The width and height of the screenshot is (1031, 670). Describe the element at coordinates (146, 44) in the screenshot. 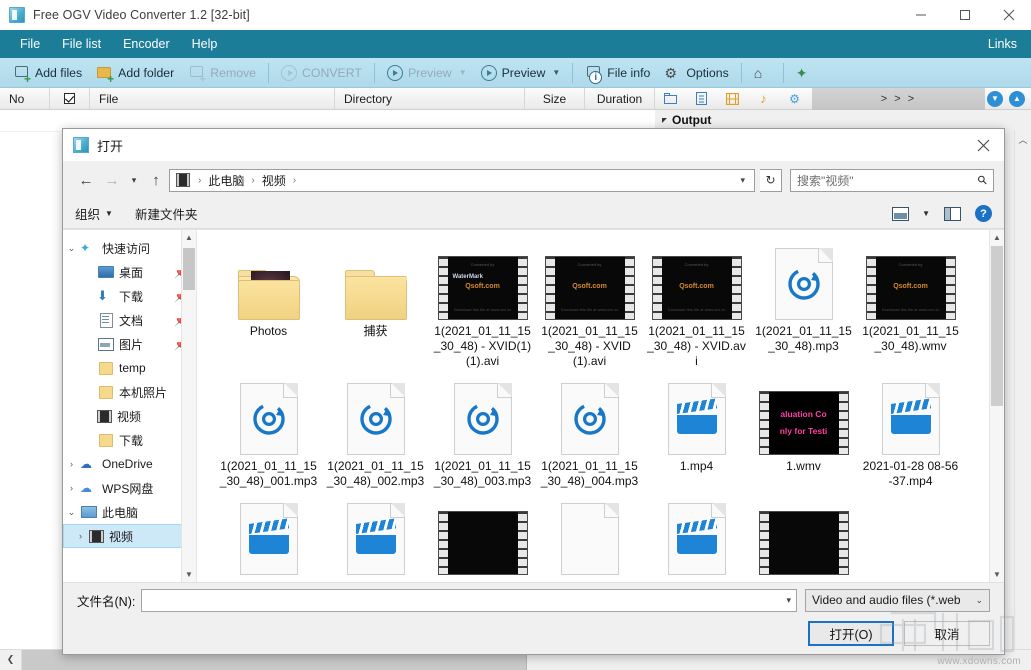

I see `menu-encoder: Encoder` at that location.